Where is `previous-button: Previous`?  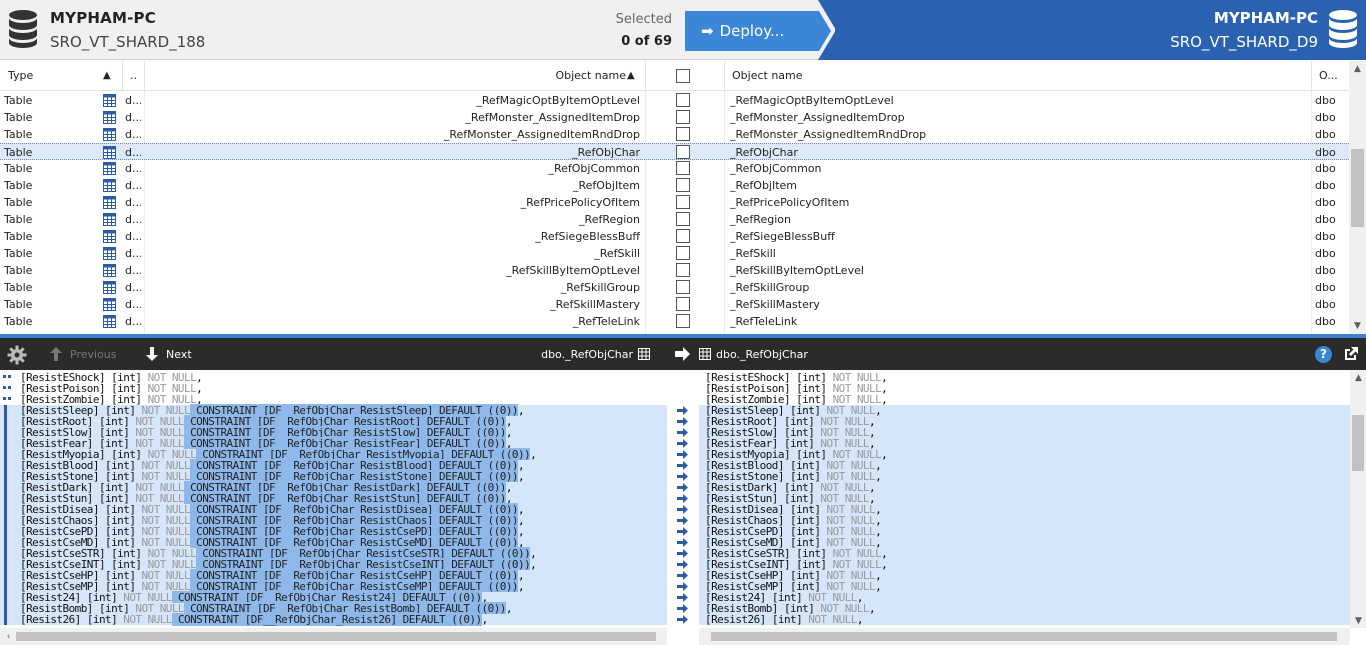 previous-button: Previous is located at coordinates (83, 354).